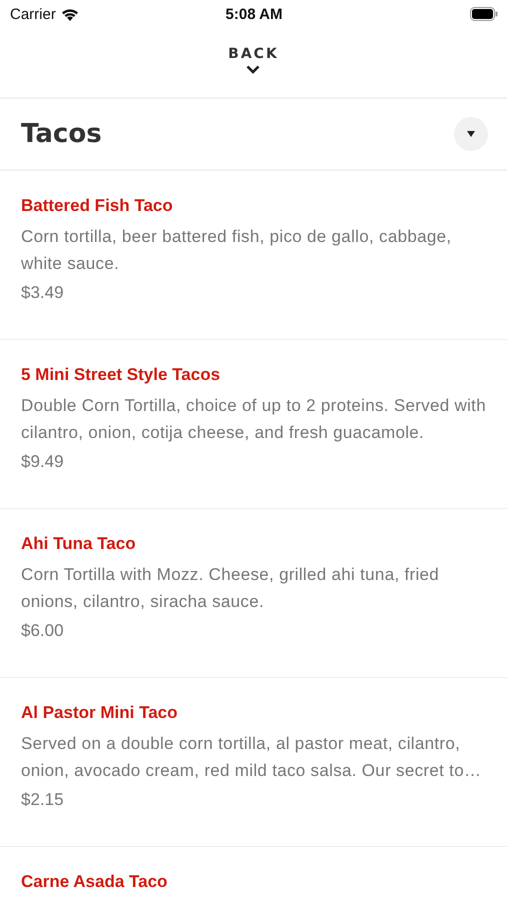 This screenshot has width=507, height=900. What do you see at coordinates (253, 206) in the screenshot?
I see `item-name: Battered Fish Taco` at bounding box center [253, 206].